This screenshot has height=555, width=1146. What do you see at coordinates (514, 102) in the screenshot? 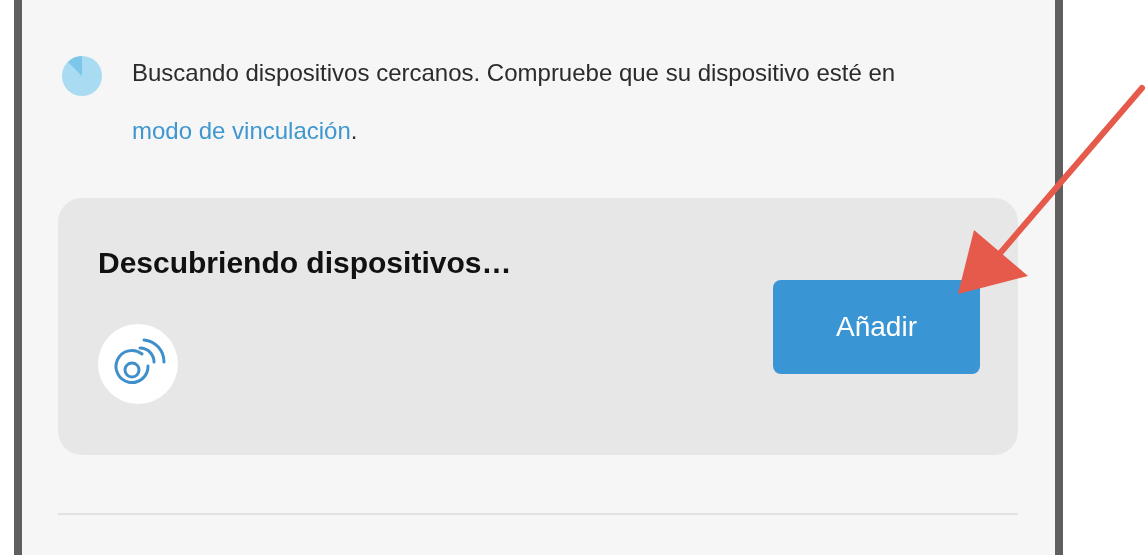
I see `notice-text: Buscando dispositivos cercanos. Compruebe que su dispositivo esté en modo de vinculación.` at bounding box center [514, 102].